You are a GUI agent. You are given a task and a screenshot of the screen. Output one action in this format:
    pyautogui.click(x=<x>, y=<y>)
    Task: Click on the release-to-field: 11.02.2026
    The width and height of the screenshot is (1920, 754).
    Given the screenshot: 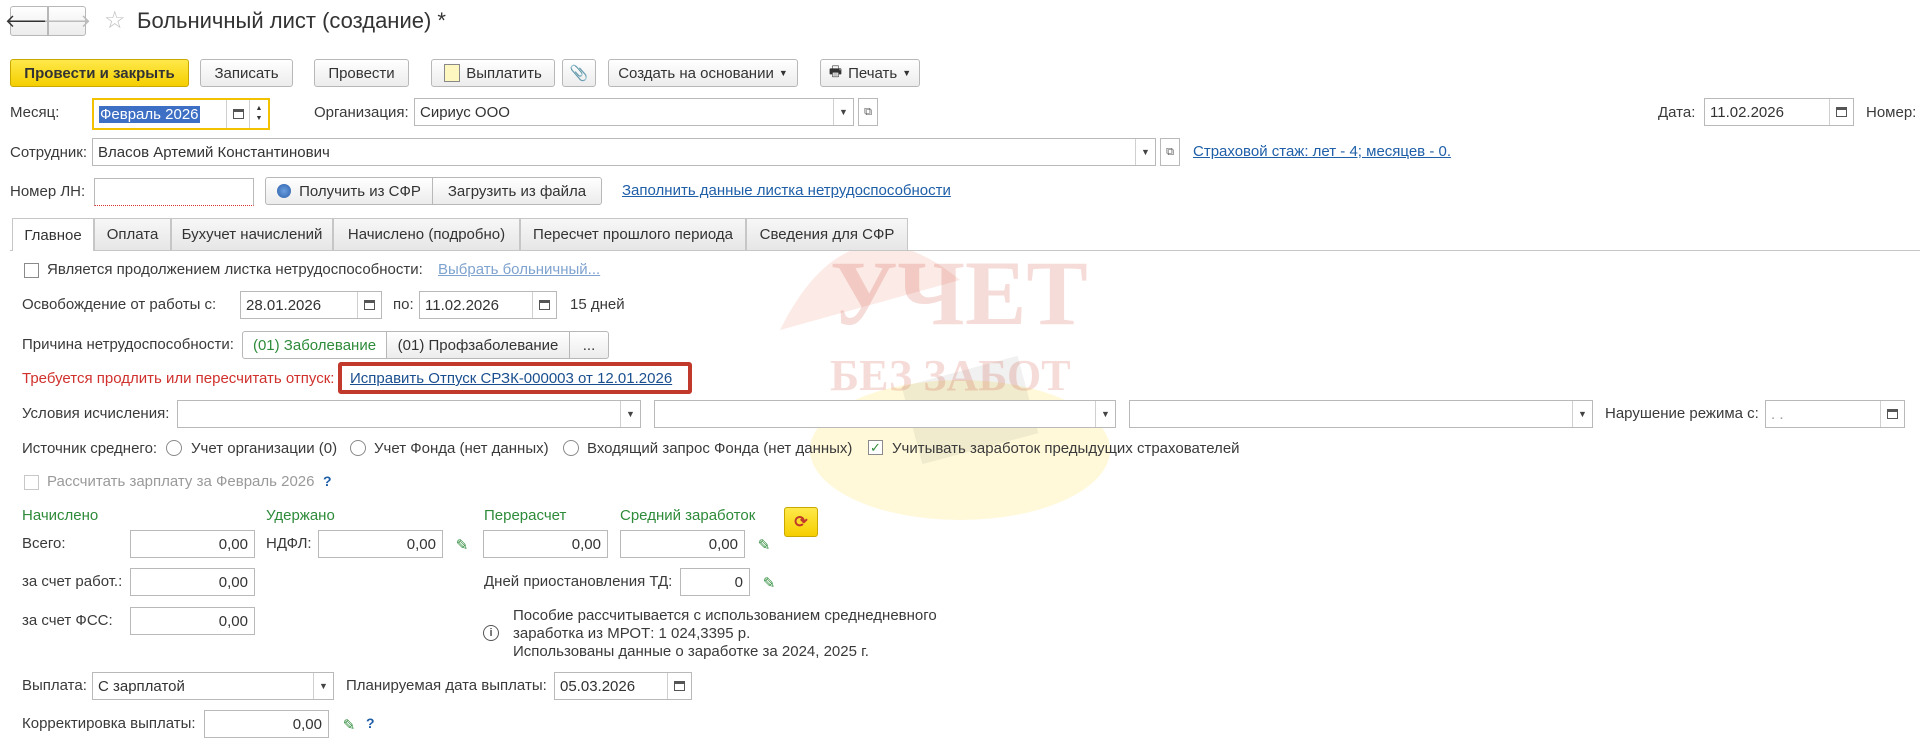 What is the action you would take?
    pyautogui.click(x=488, y=305)
    